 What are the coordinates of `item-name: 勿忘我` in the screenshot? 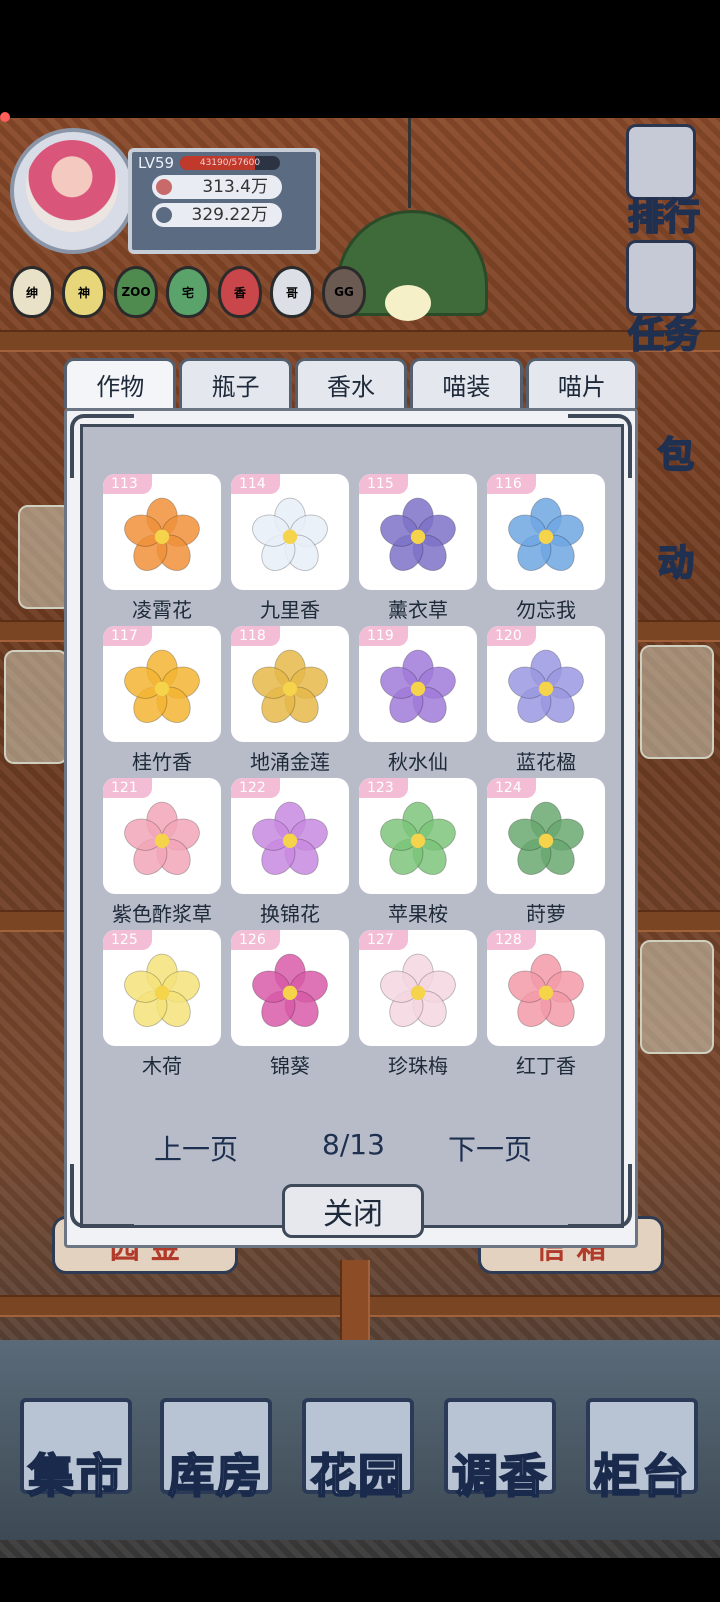 It's located at (546, 610).